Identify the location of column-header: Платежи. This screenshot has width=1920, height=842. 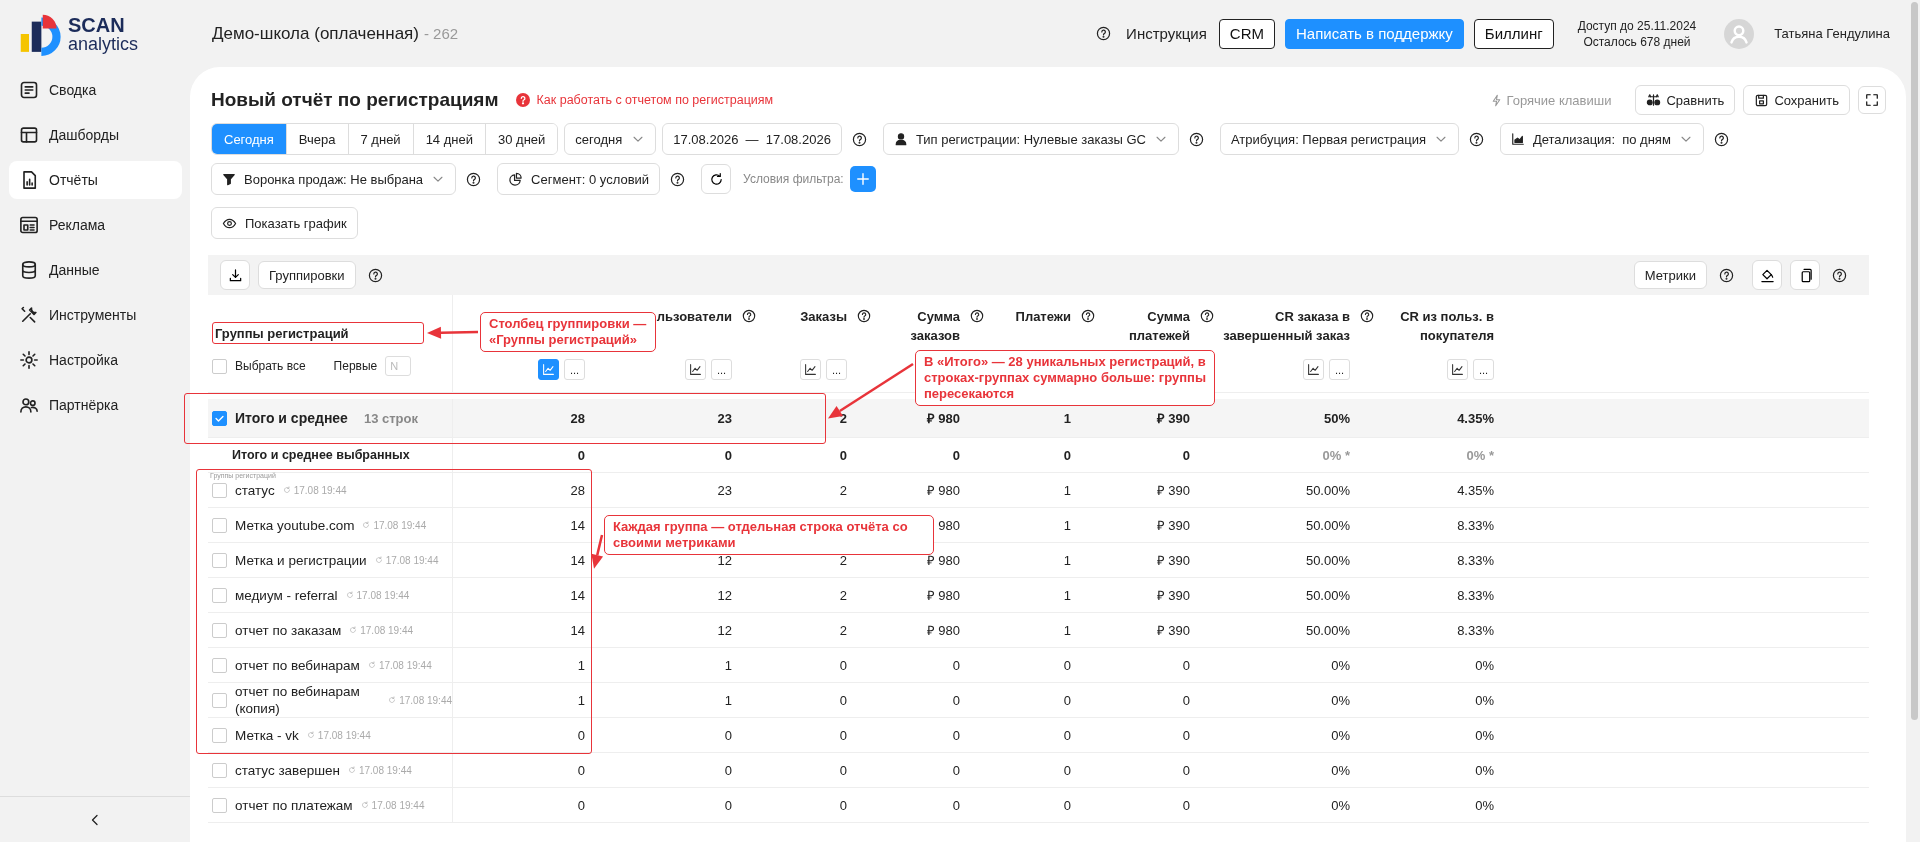
(1043, 317).